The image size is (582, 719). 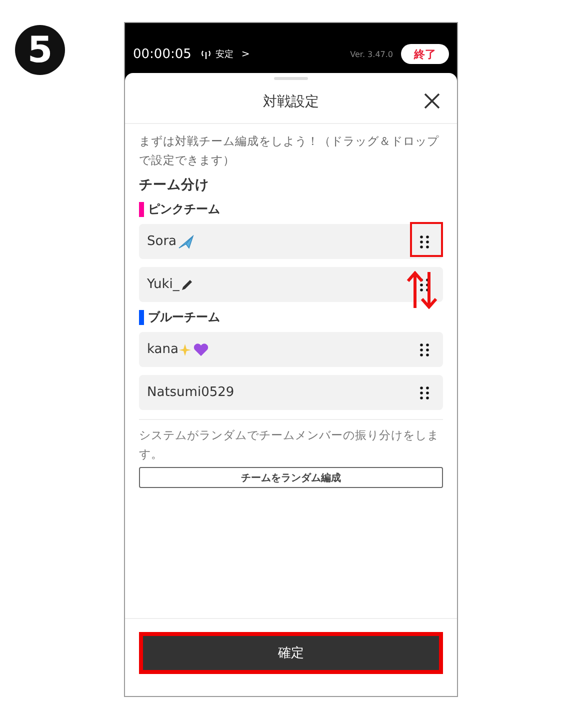 I want to click on end-button: 終了, so click(x=425, y=54).